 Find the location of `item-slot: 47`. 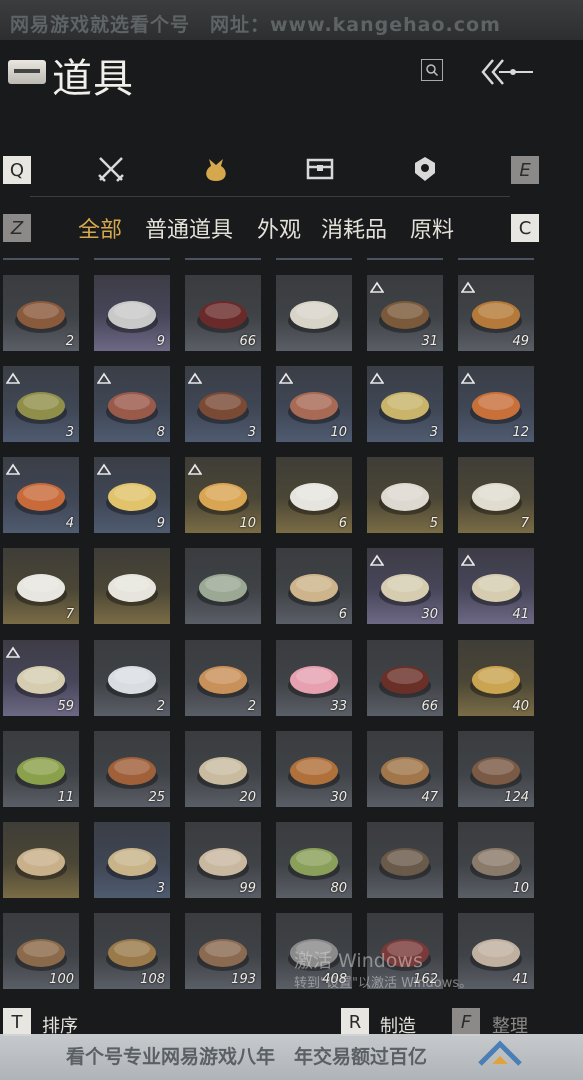

item-slot: 47 is located at coordinates (405, 769).